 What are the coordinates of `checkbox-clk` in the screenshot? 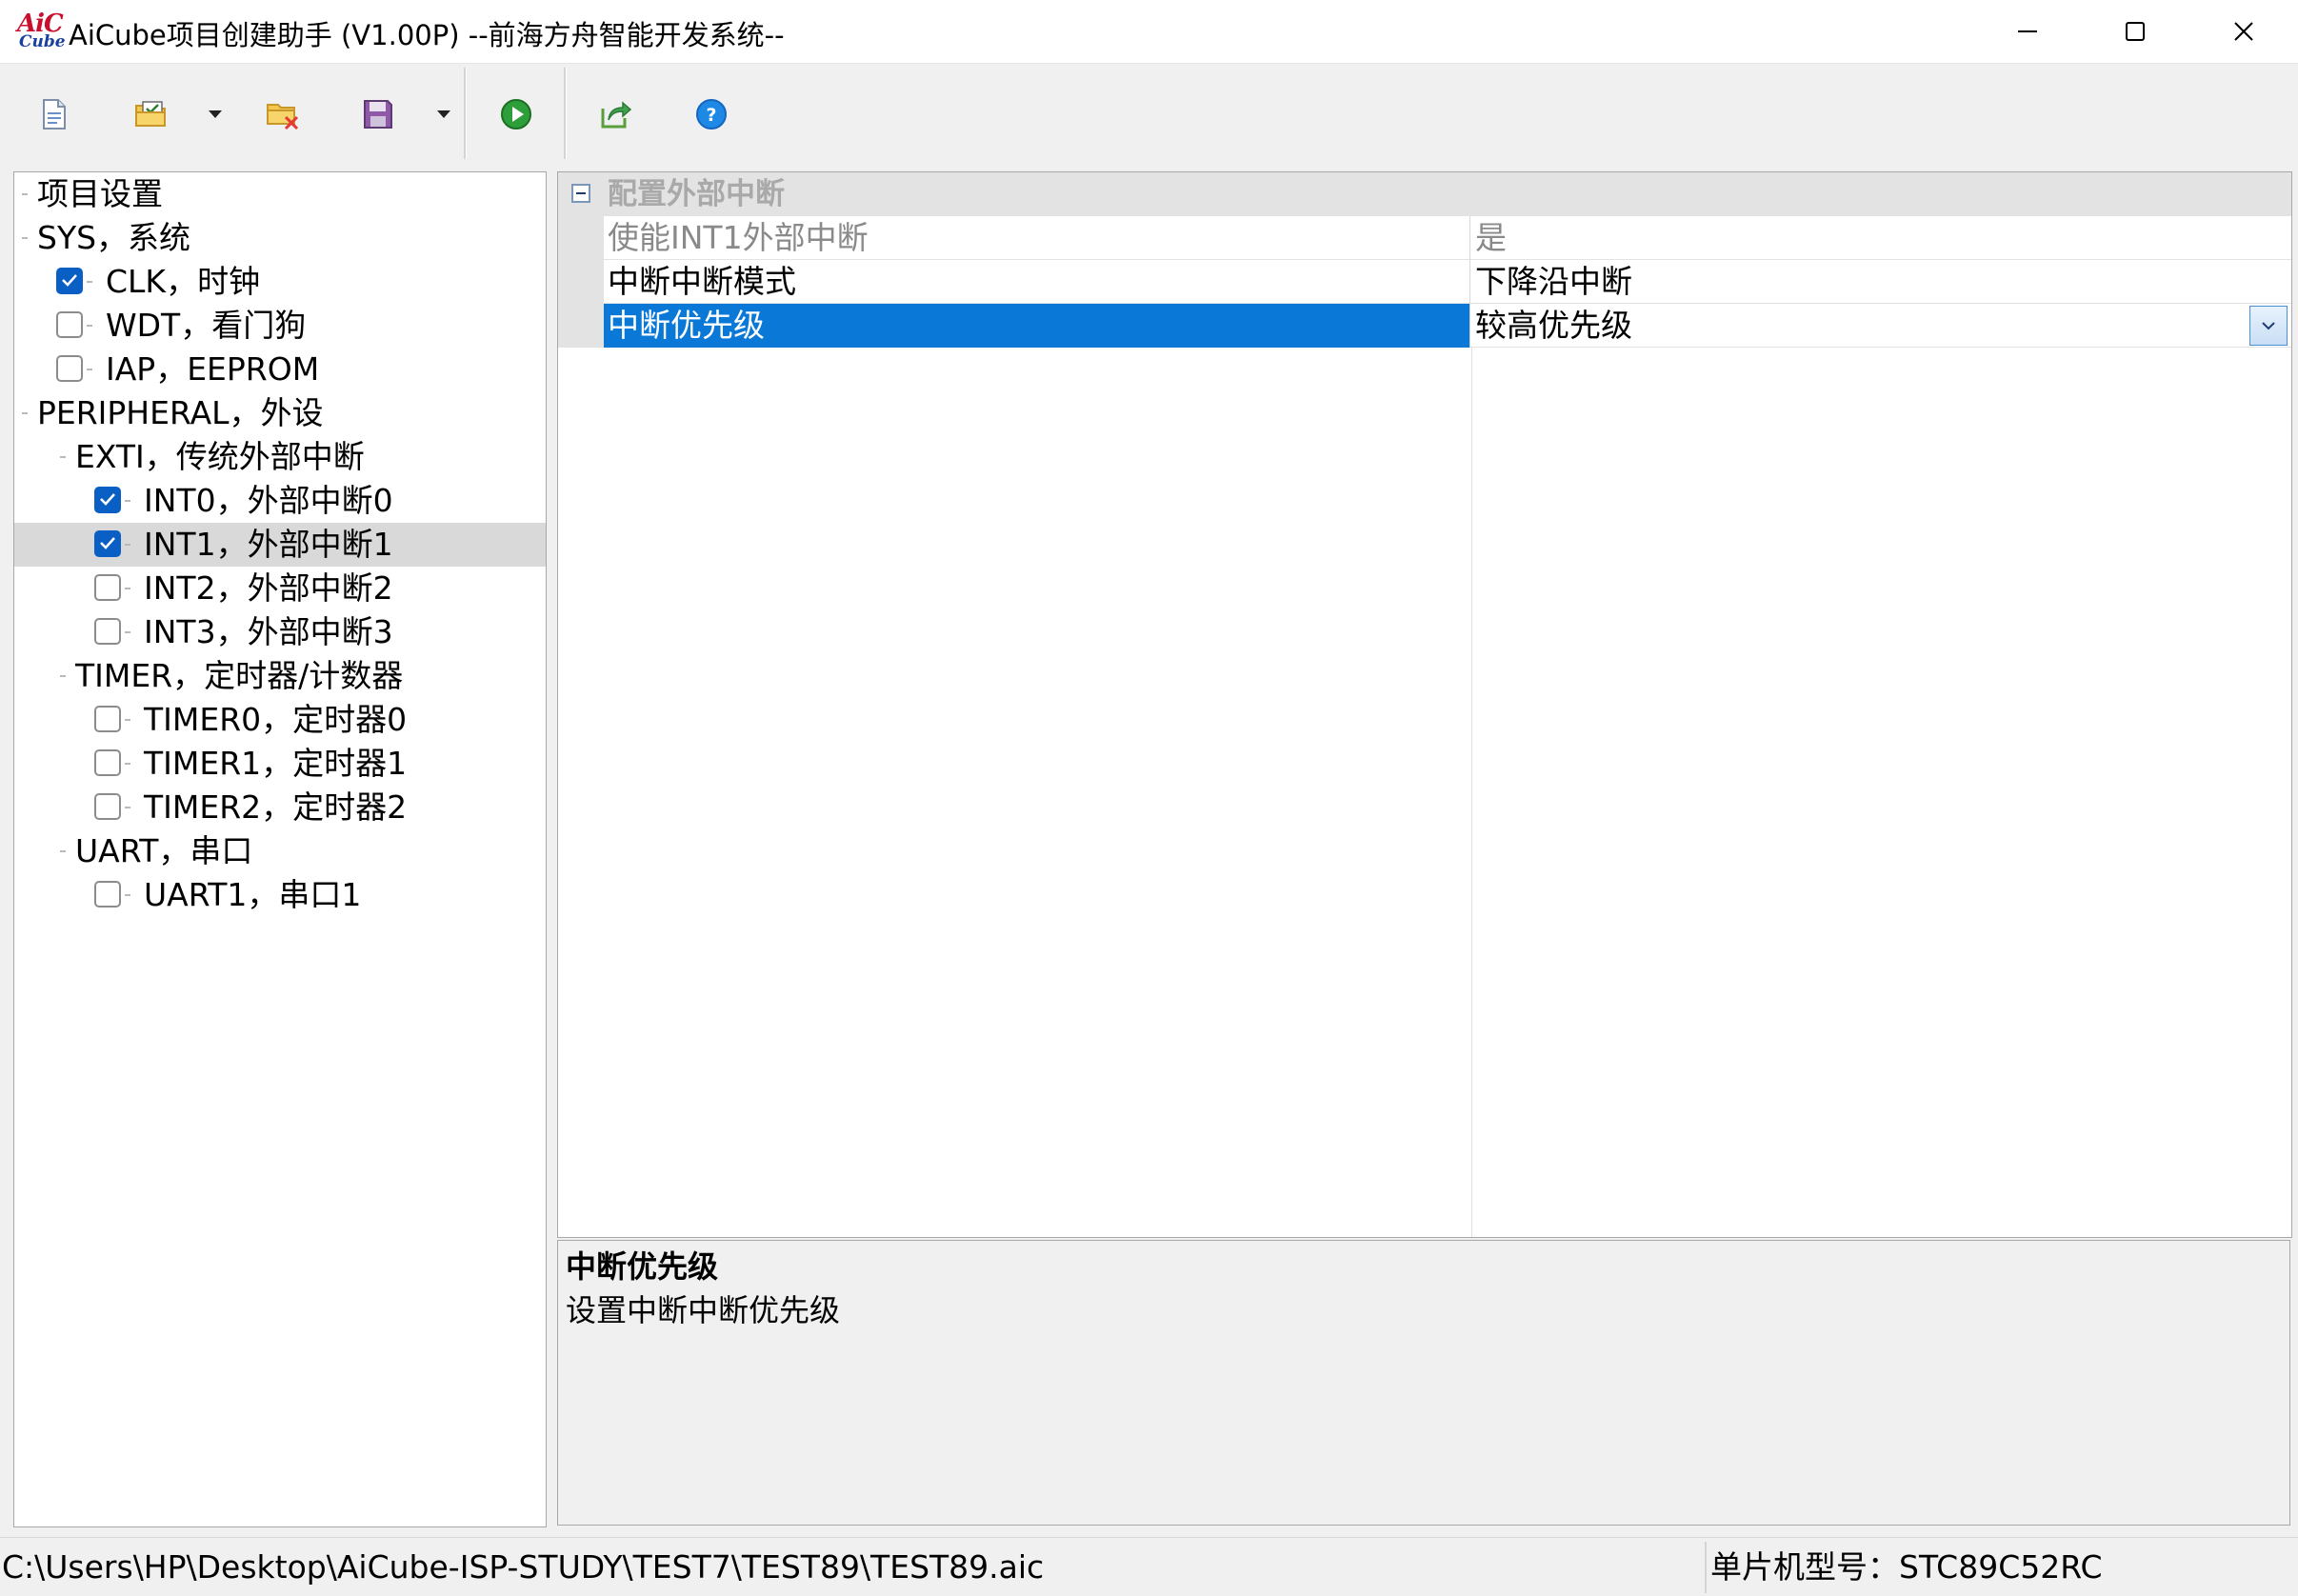 It's located at (69, 281).